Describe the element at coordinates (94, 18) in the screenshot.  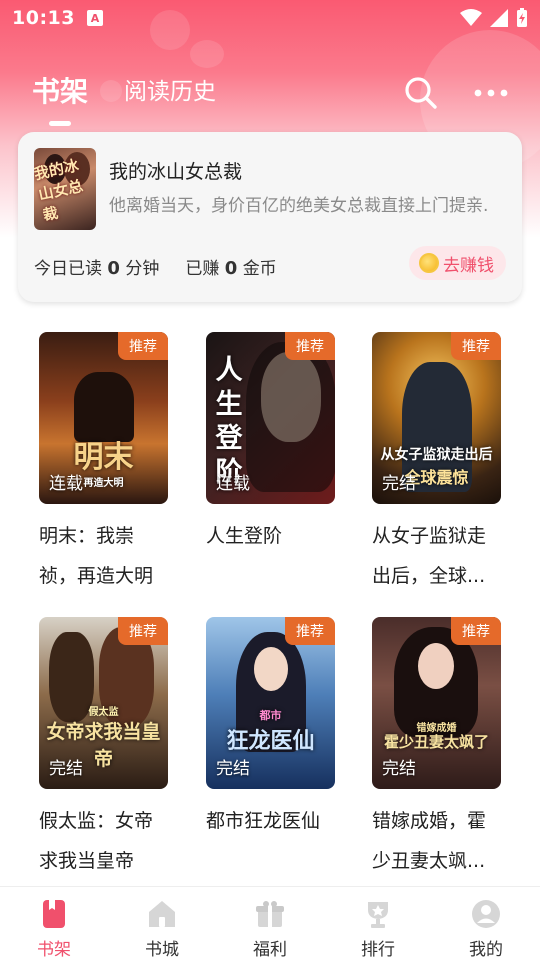
I see `app-notification-icon: A` at that location.